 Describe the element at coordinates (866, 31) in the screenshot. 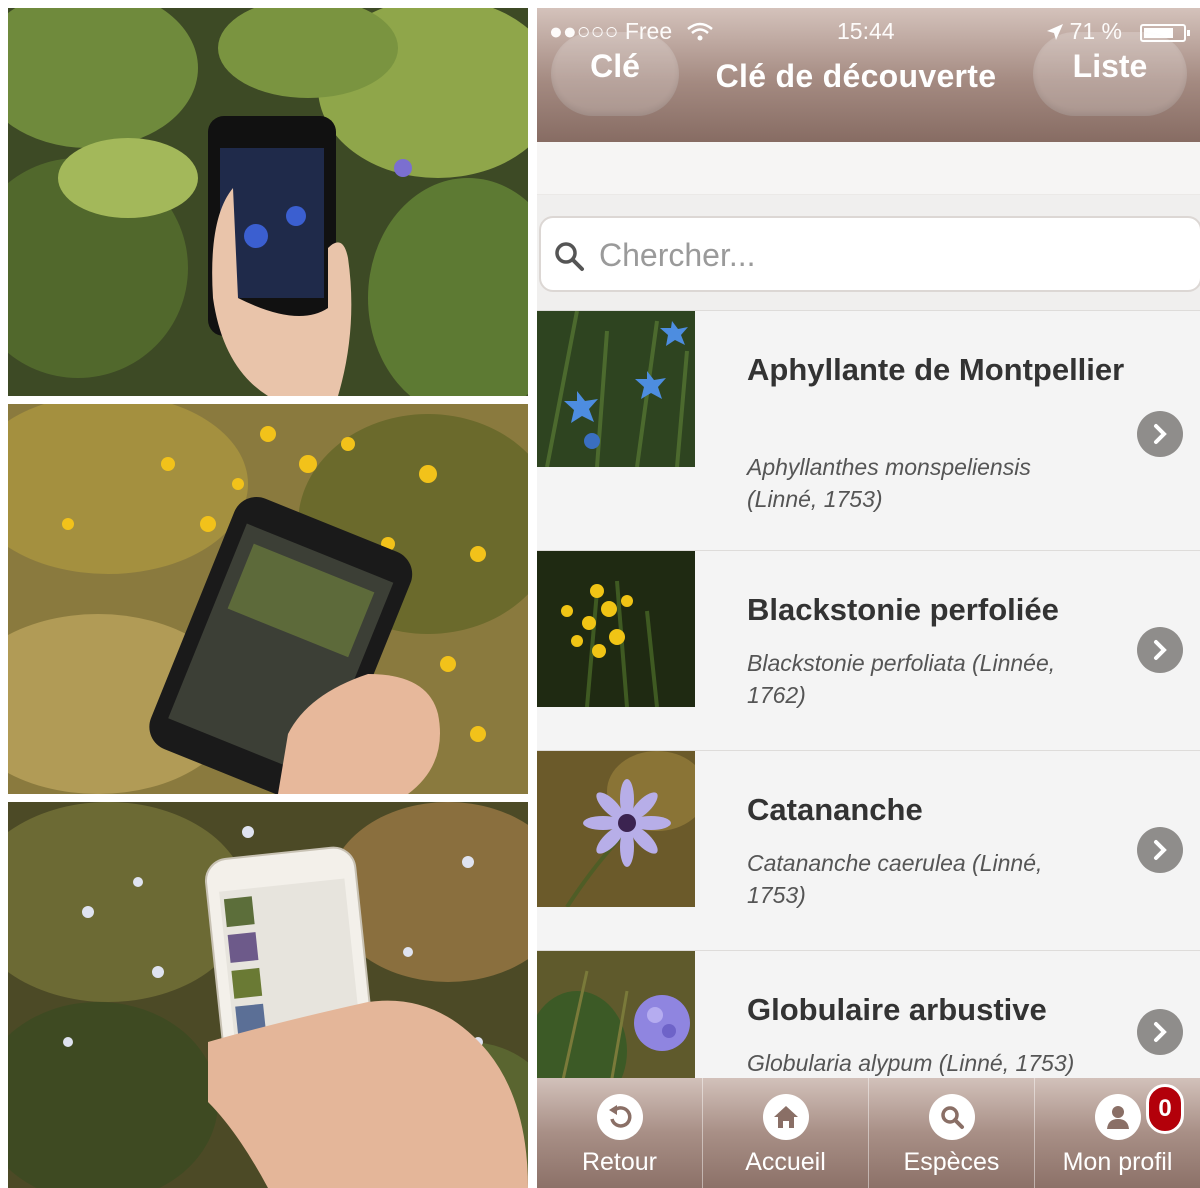

I see `clock: 15:44` at that location.